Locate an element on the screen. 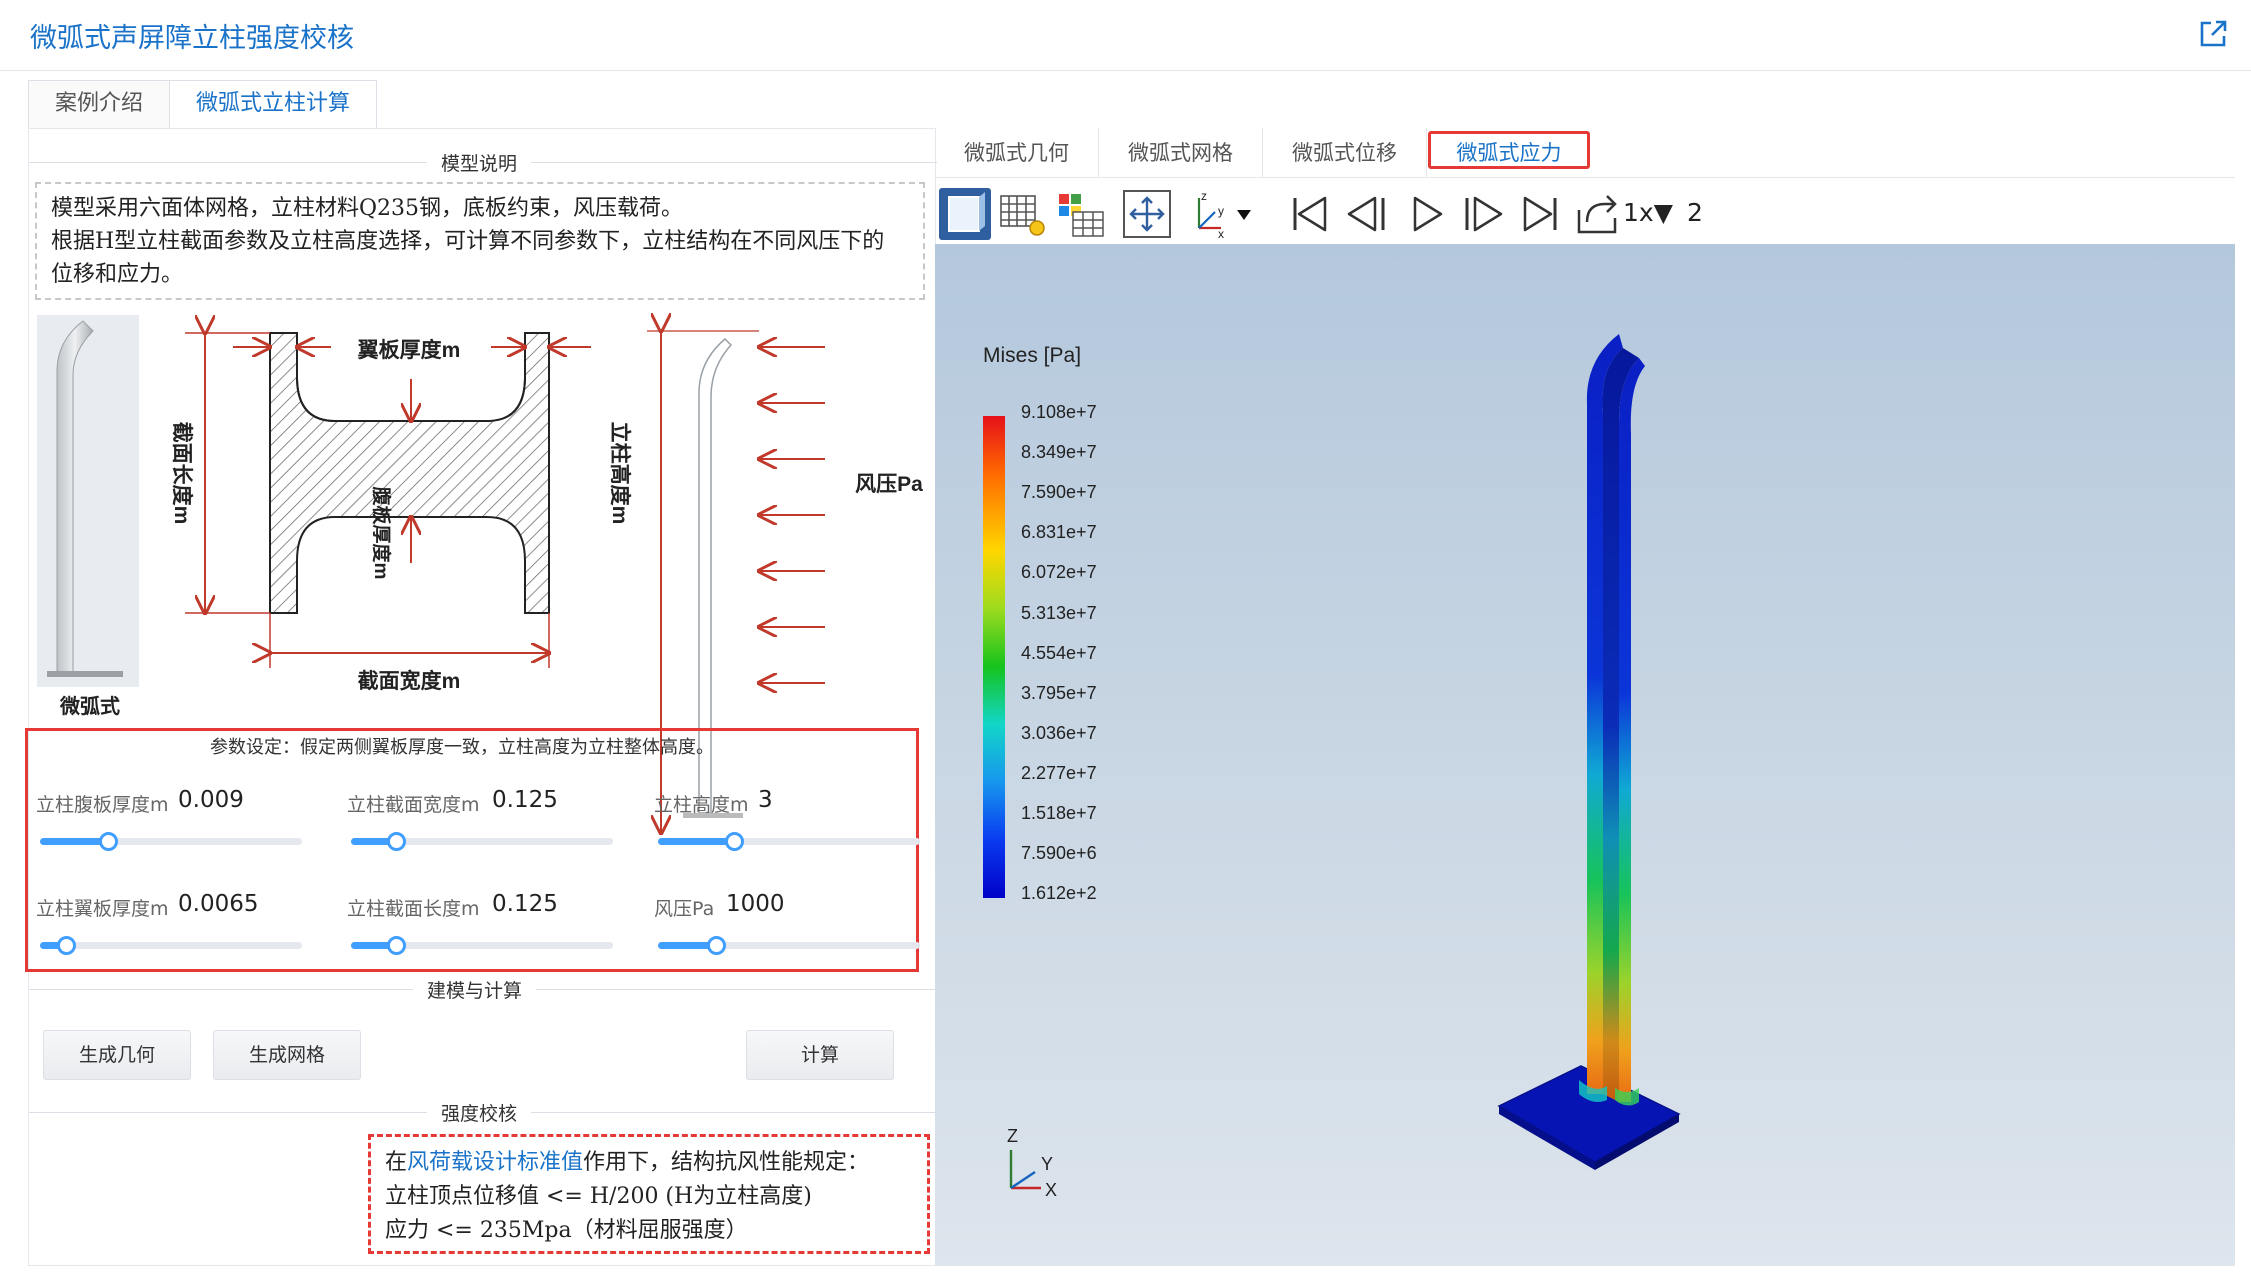 The image size is (2251, 1283). legend-label: 1.612e+2 is located at coordinates (1059, 893).